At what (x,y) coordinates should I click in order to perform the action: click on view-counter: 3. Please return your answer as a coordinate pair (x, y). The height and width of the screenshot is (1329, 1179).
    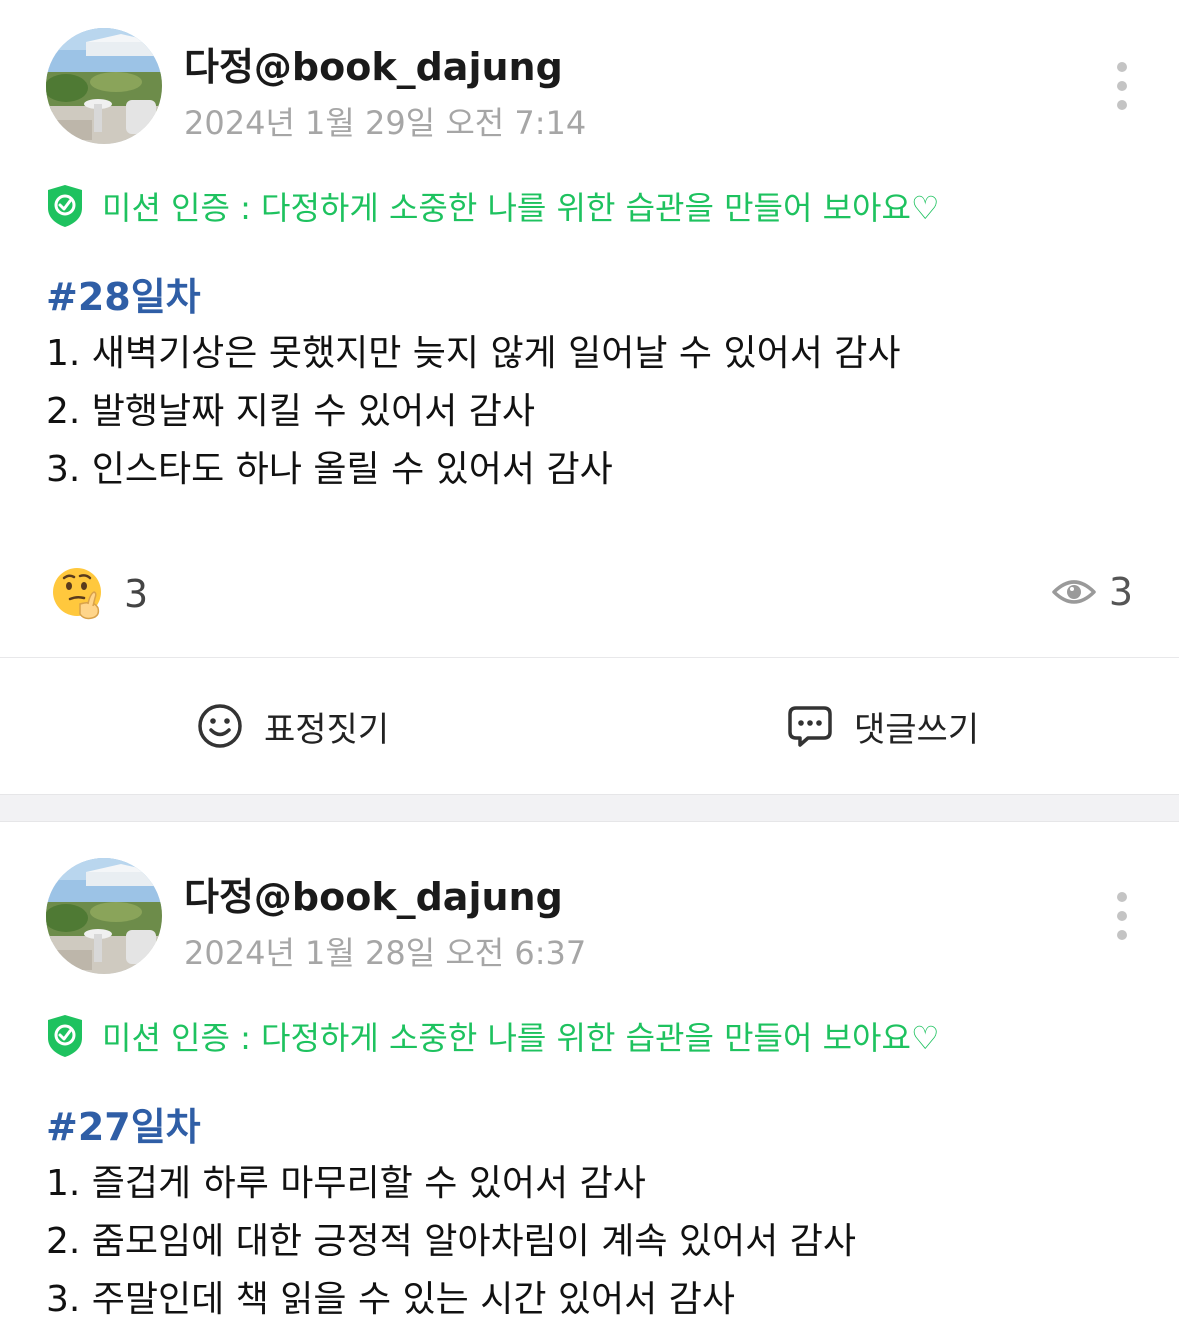
    Looking at the image, I should click on (1092, 592).